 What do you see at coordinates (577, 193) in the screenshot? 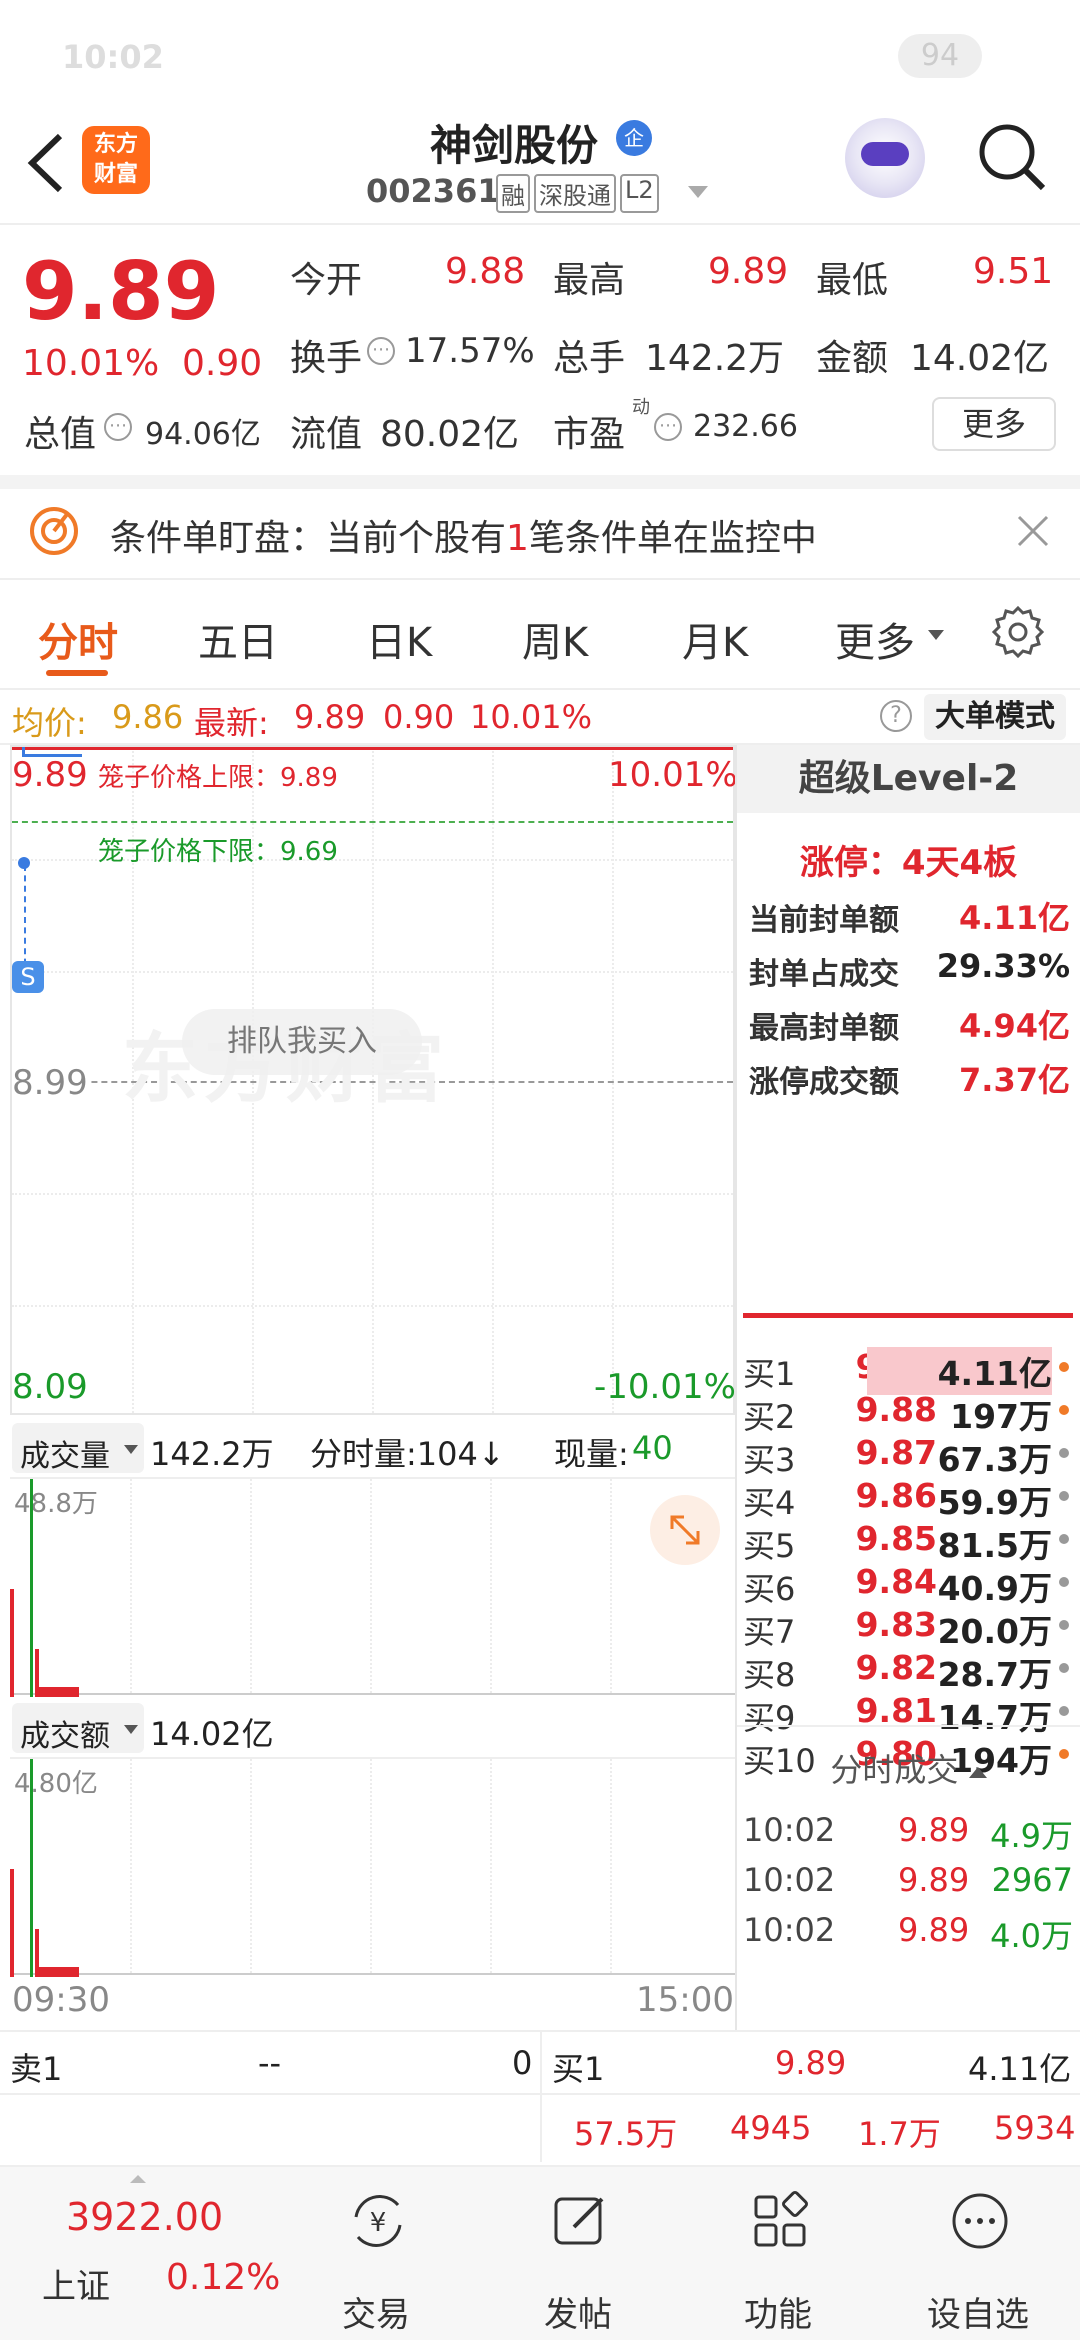
I see `stock-tags: 融 深股通 L2` at bounding box center [577, 193].